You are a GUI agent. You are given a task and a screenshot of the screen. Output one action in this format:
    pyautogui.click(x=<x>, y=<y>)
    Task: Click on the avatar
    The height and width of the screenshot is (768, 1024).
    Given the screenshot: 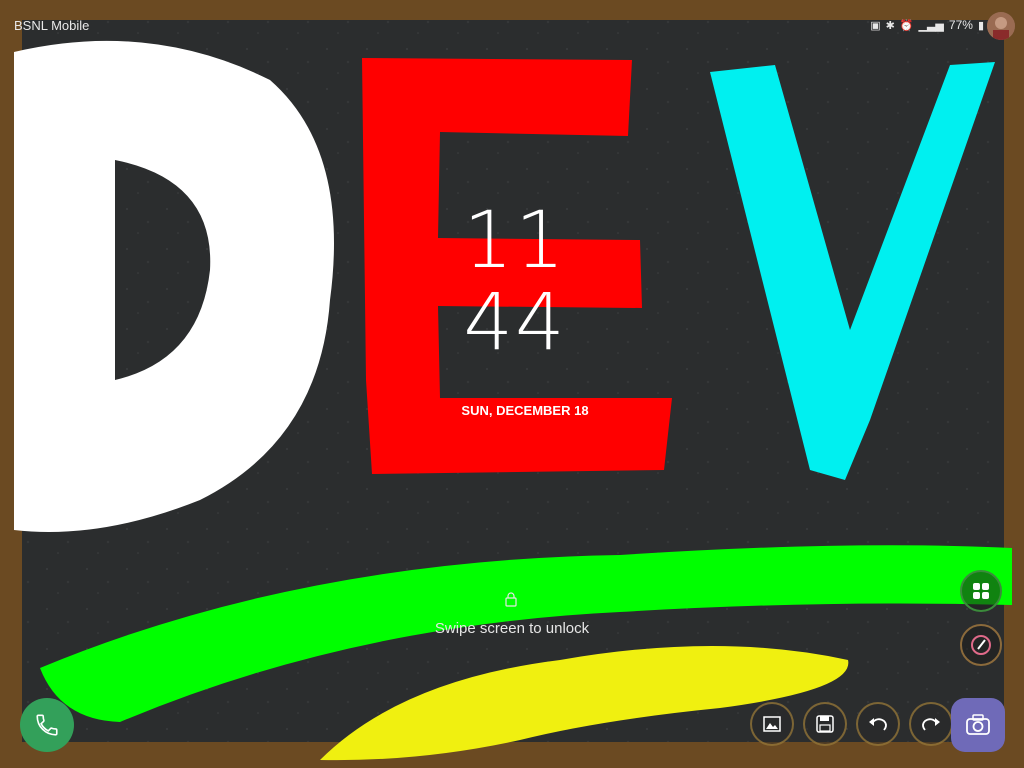 What is the action you would take?
    pyautogui.click(x=1001, y=26)
    